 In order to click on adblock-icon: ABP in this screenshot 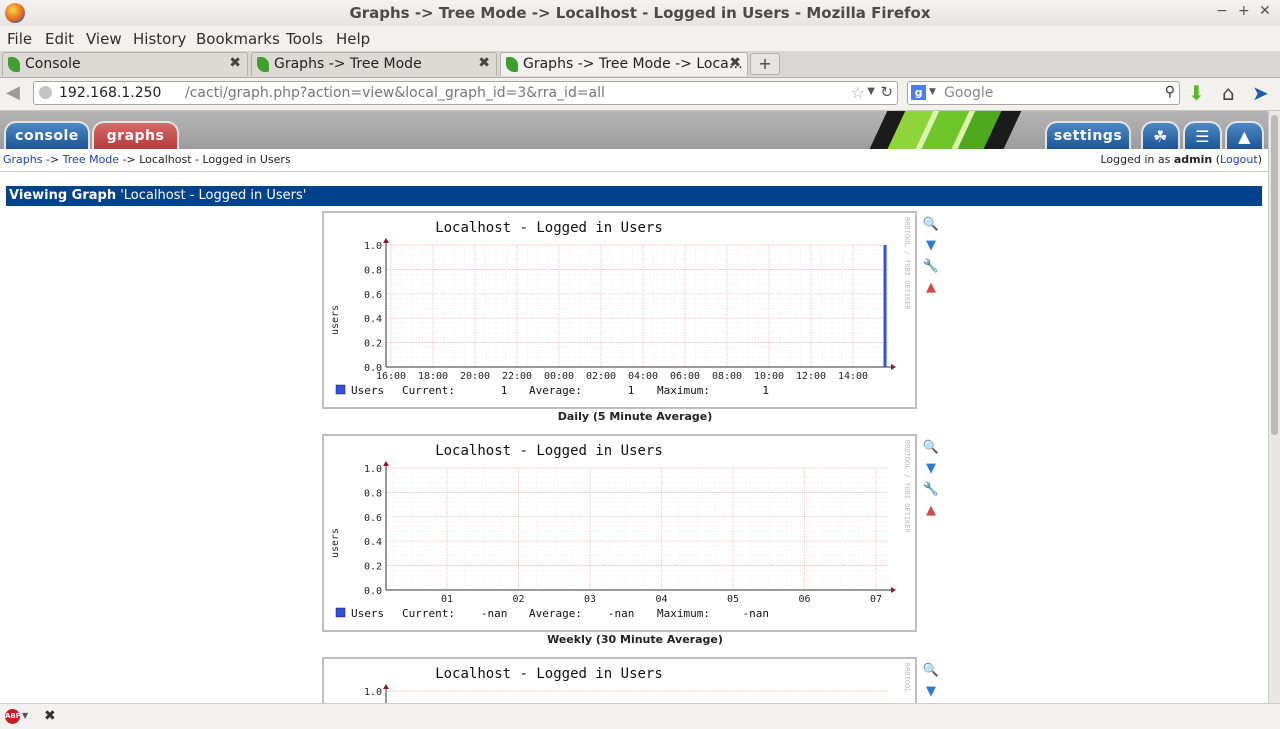, I will do `click(13, 716)`.